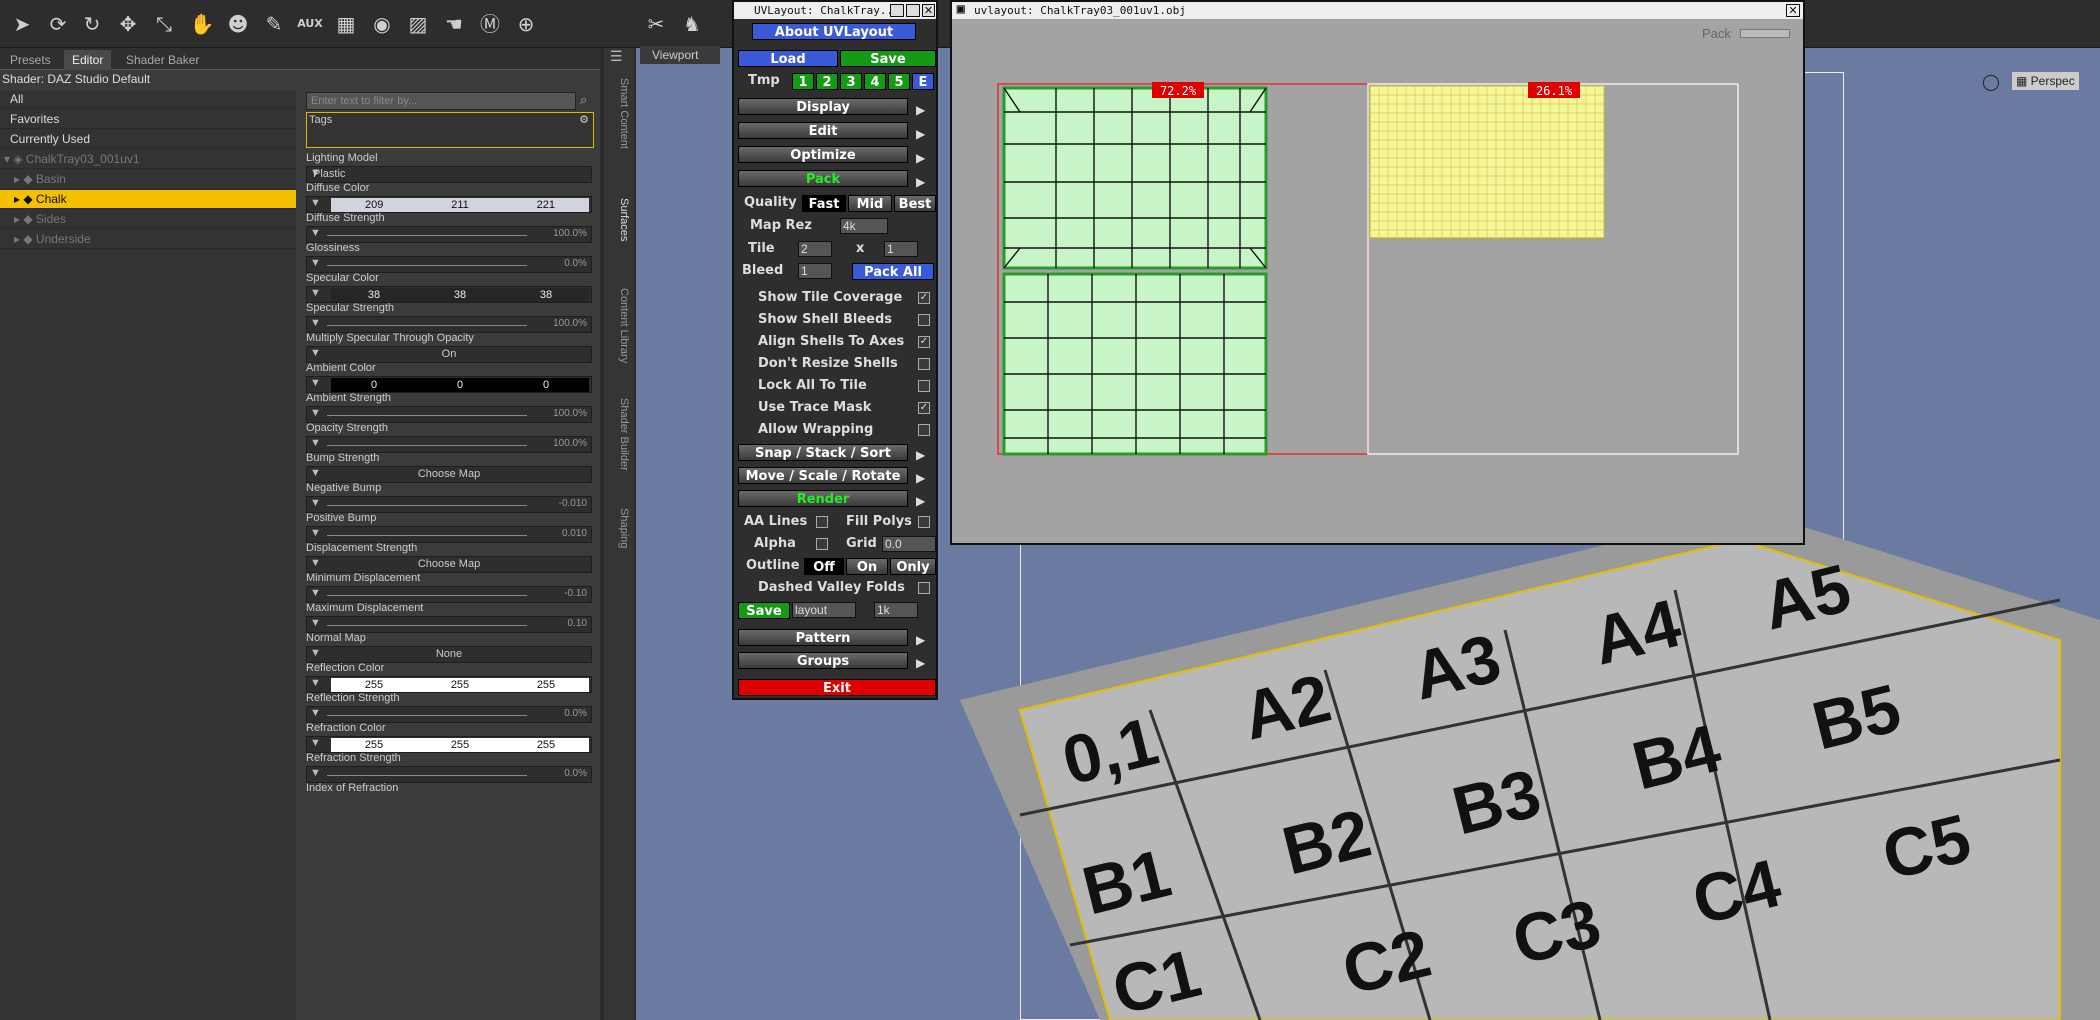 The width and height of the screenshot is (2100, 1020). Describe the element at coordinates (913, 566) in the screenshot. I see `outline-only: Only` at that location.